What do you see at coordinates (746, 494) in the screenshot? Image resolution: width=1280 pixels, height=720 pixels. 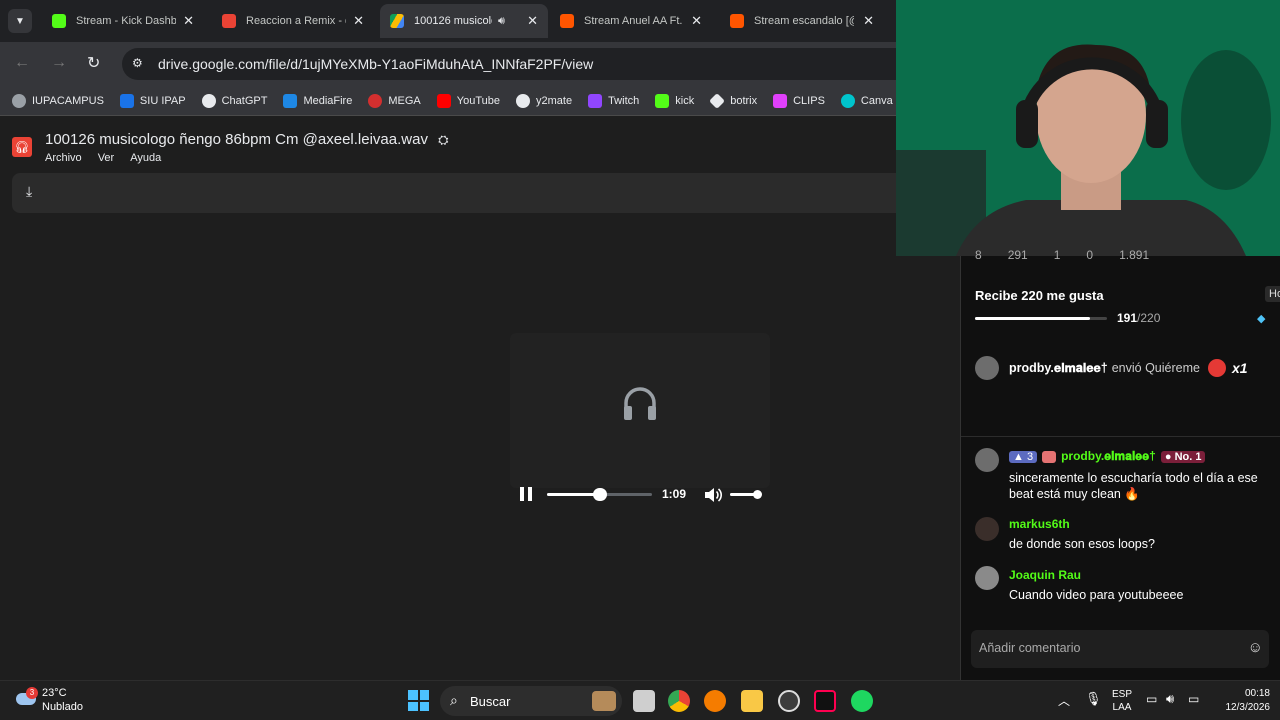 I see `volume-slider` at bounding box center [746, 494].